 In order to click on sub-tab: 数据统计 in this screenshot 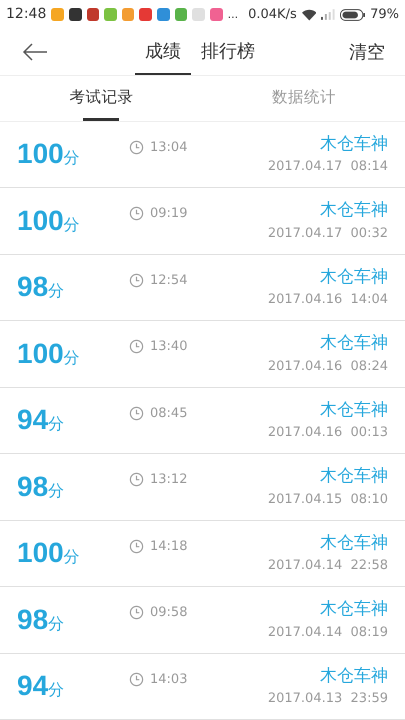, I will do `click(304, 98)`.